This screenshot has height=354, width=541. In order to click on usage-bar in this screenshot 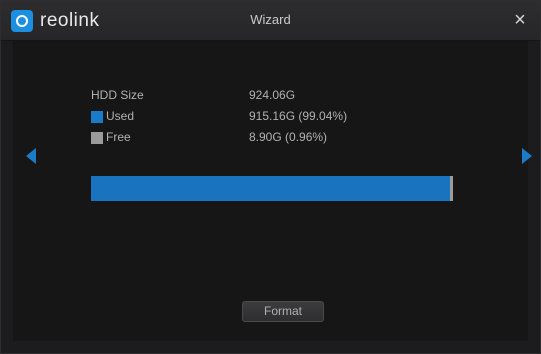, I will do `click(272, 188)`.